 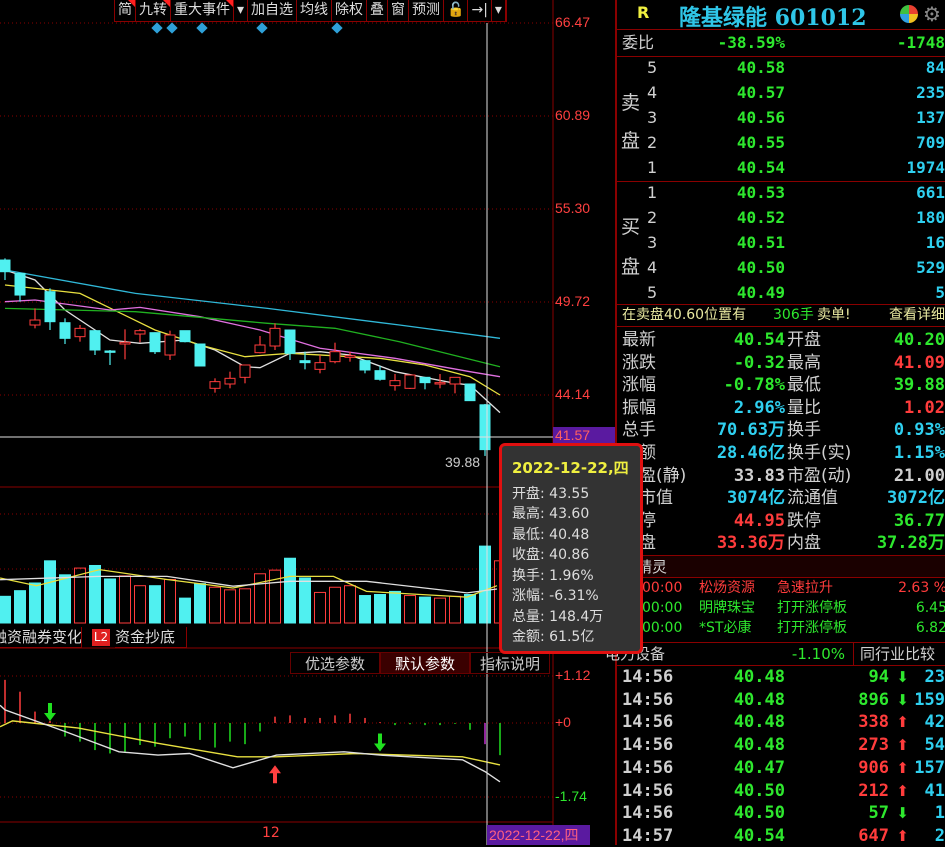 What do you see at coordinates (750, 430) in the screenshot?
I see `stat-value: 70.63万` at bounding box center [750, 430].